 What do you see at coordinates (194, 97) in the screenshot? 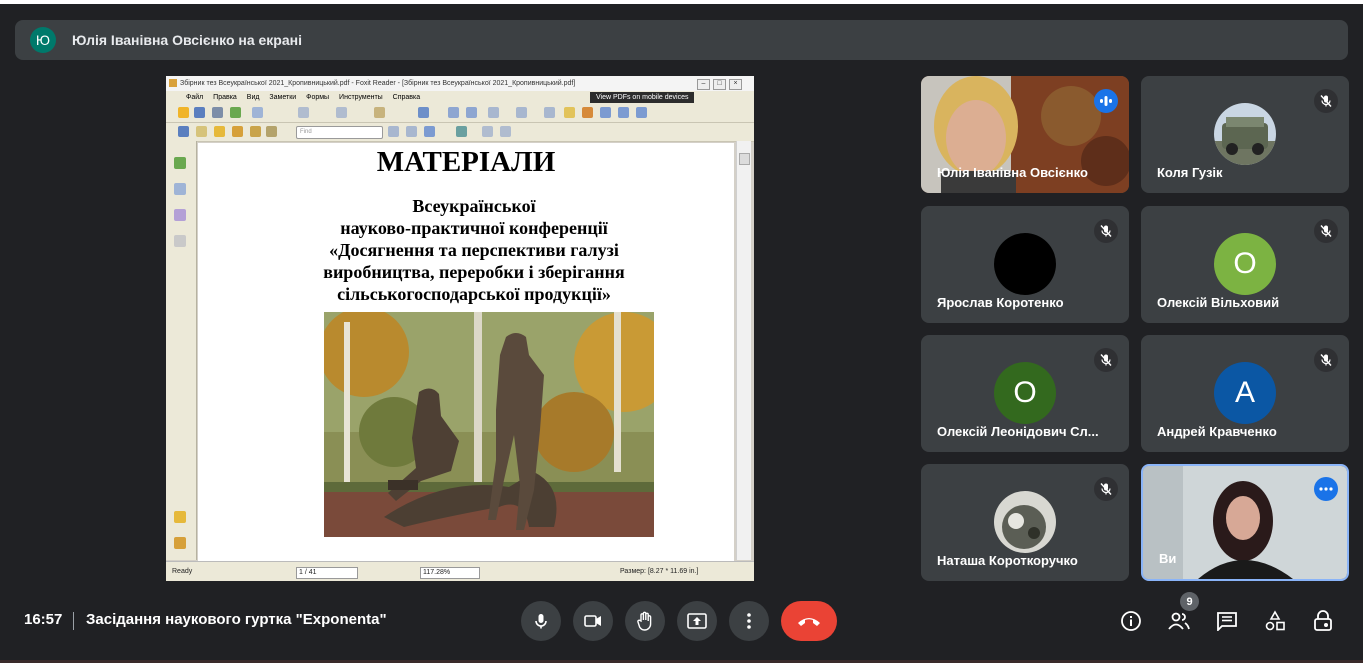
I see `menu-file: Файл` at bounding box center [194, 97].